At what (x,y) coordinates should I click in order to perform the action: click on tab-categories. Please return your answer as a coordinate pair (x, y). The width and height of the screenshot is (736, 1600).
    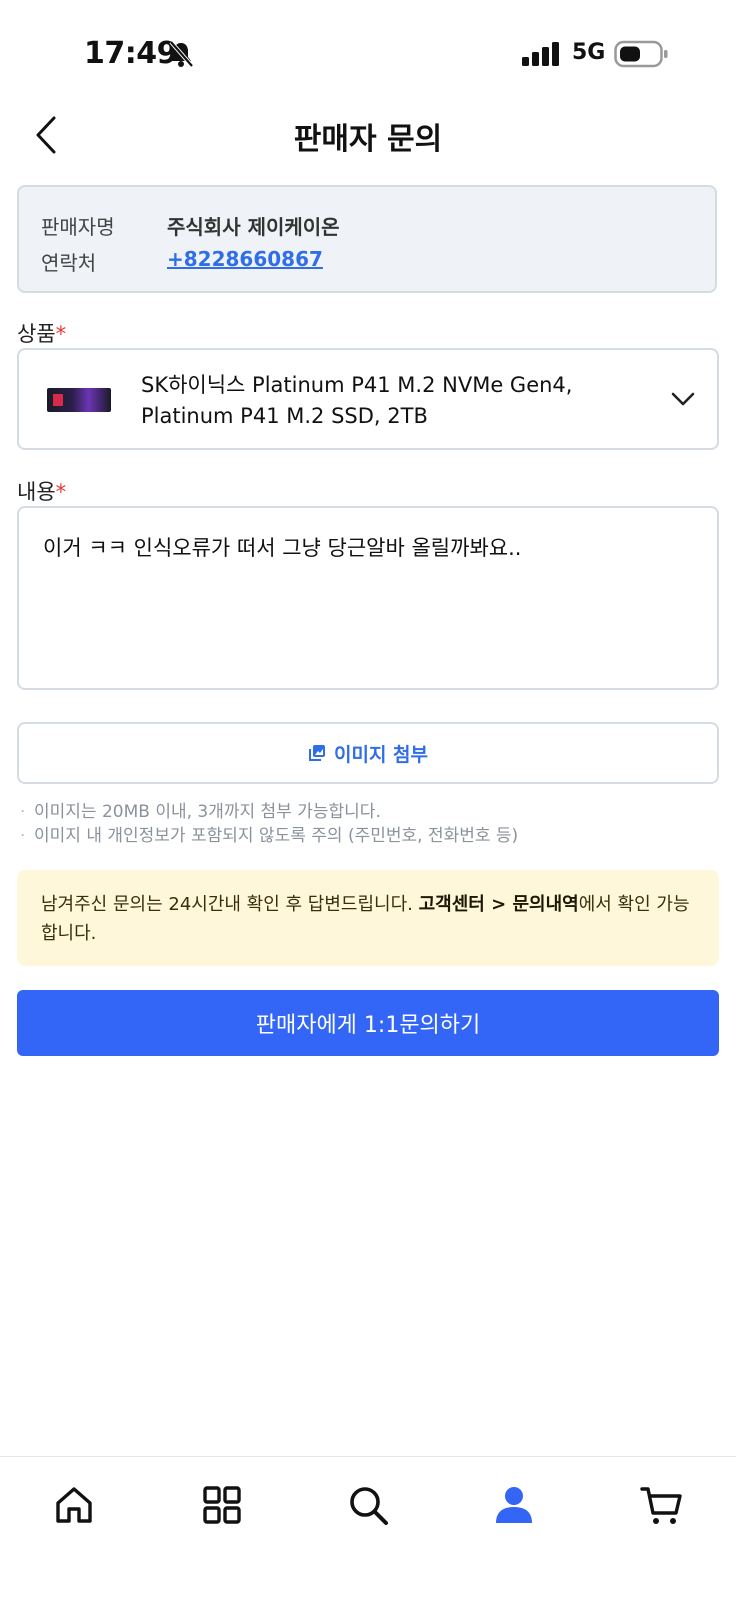
    Looking at the image, I should click on (222, 1505).